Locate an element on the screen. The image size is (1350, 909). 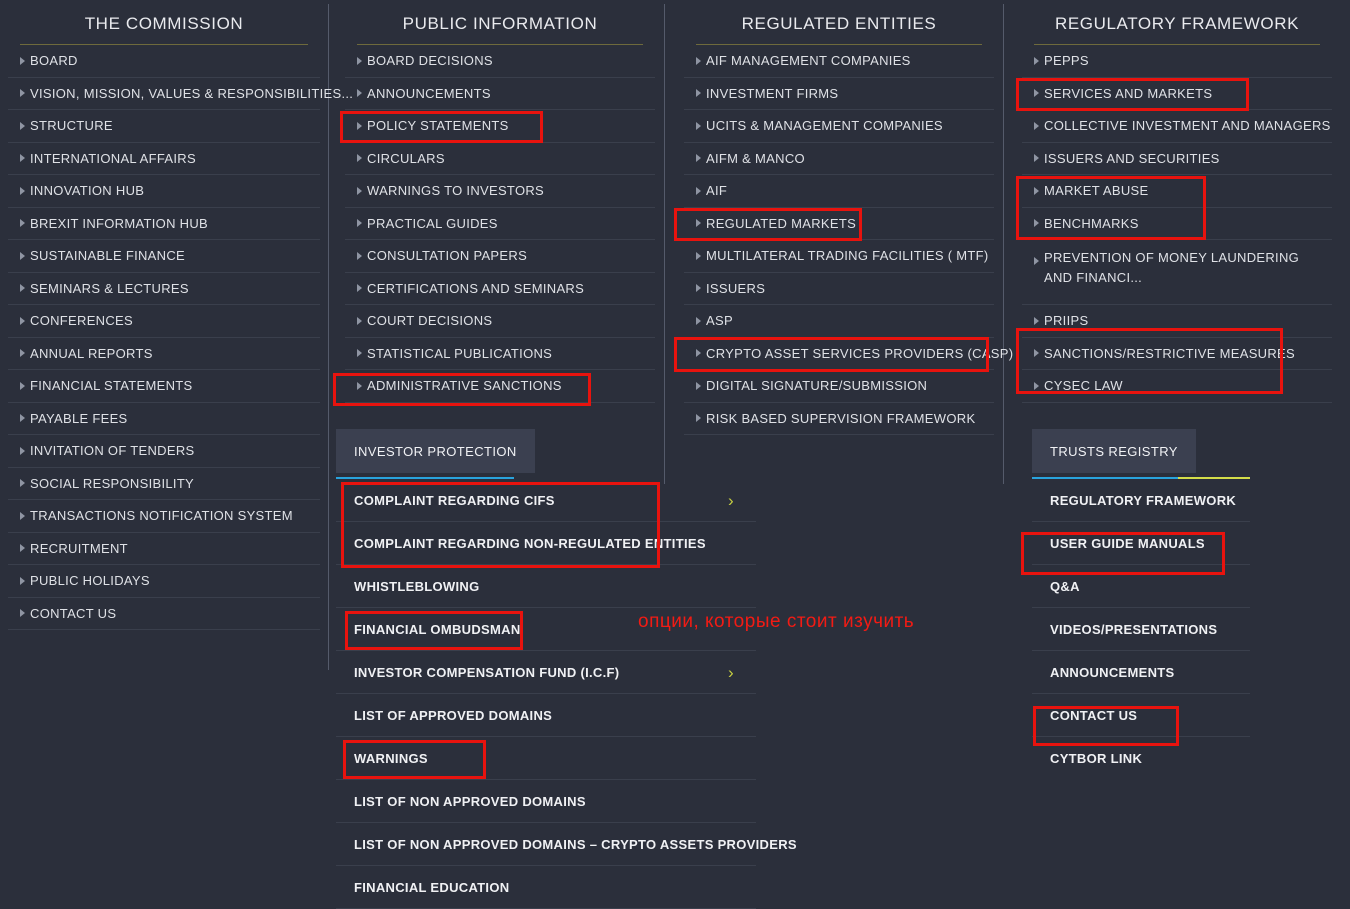
menu-item-aif-management-companies: AIF MANAGEMENT COMPANIES is located at coordinates (839, 61).